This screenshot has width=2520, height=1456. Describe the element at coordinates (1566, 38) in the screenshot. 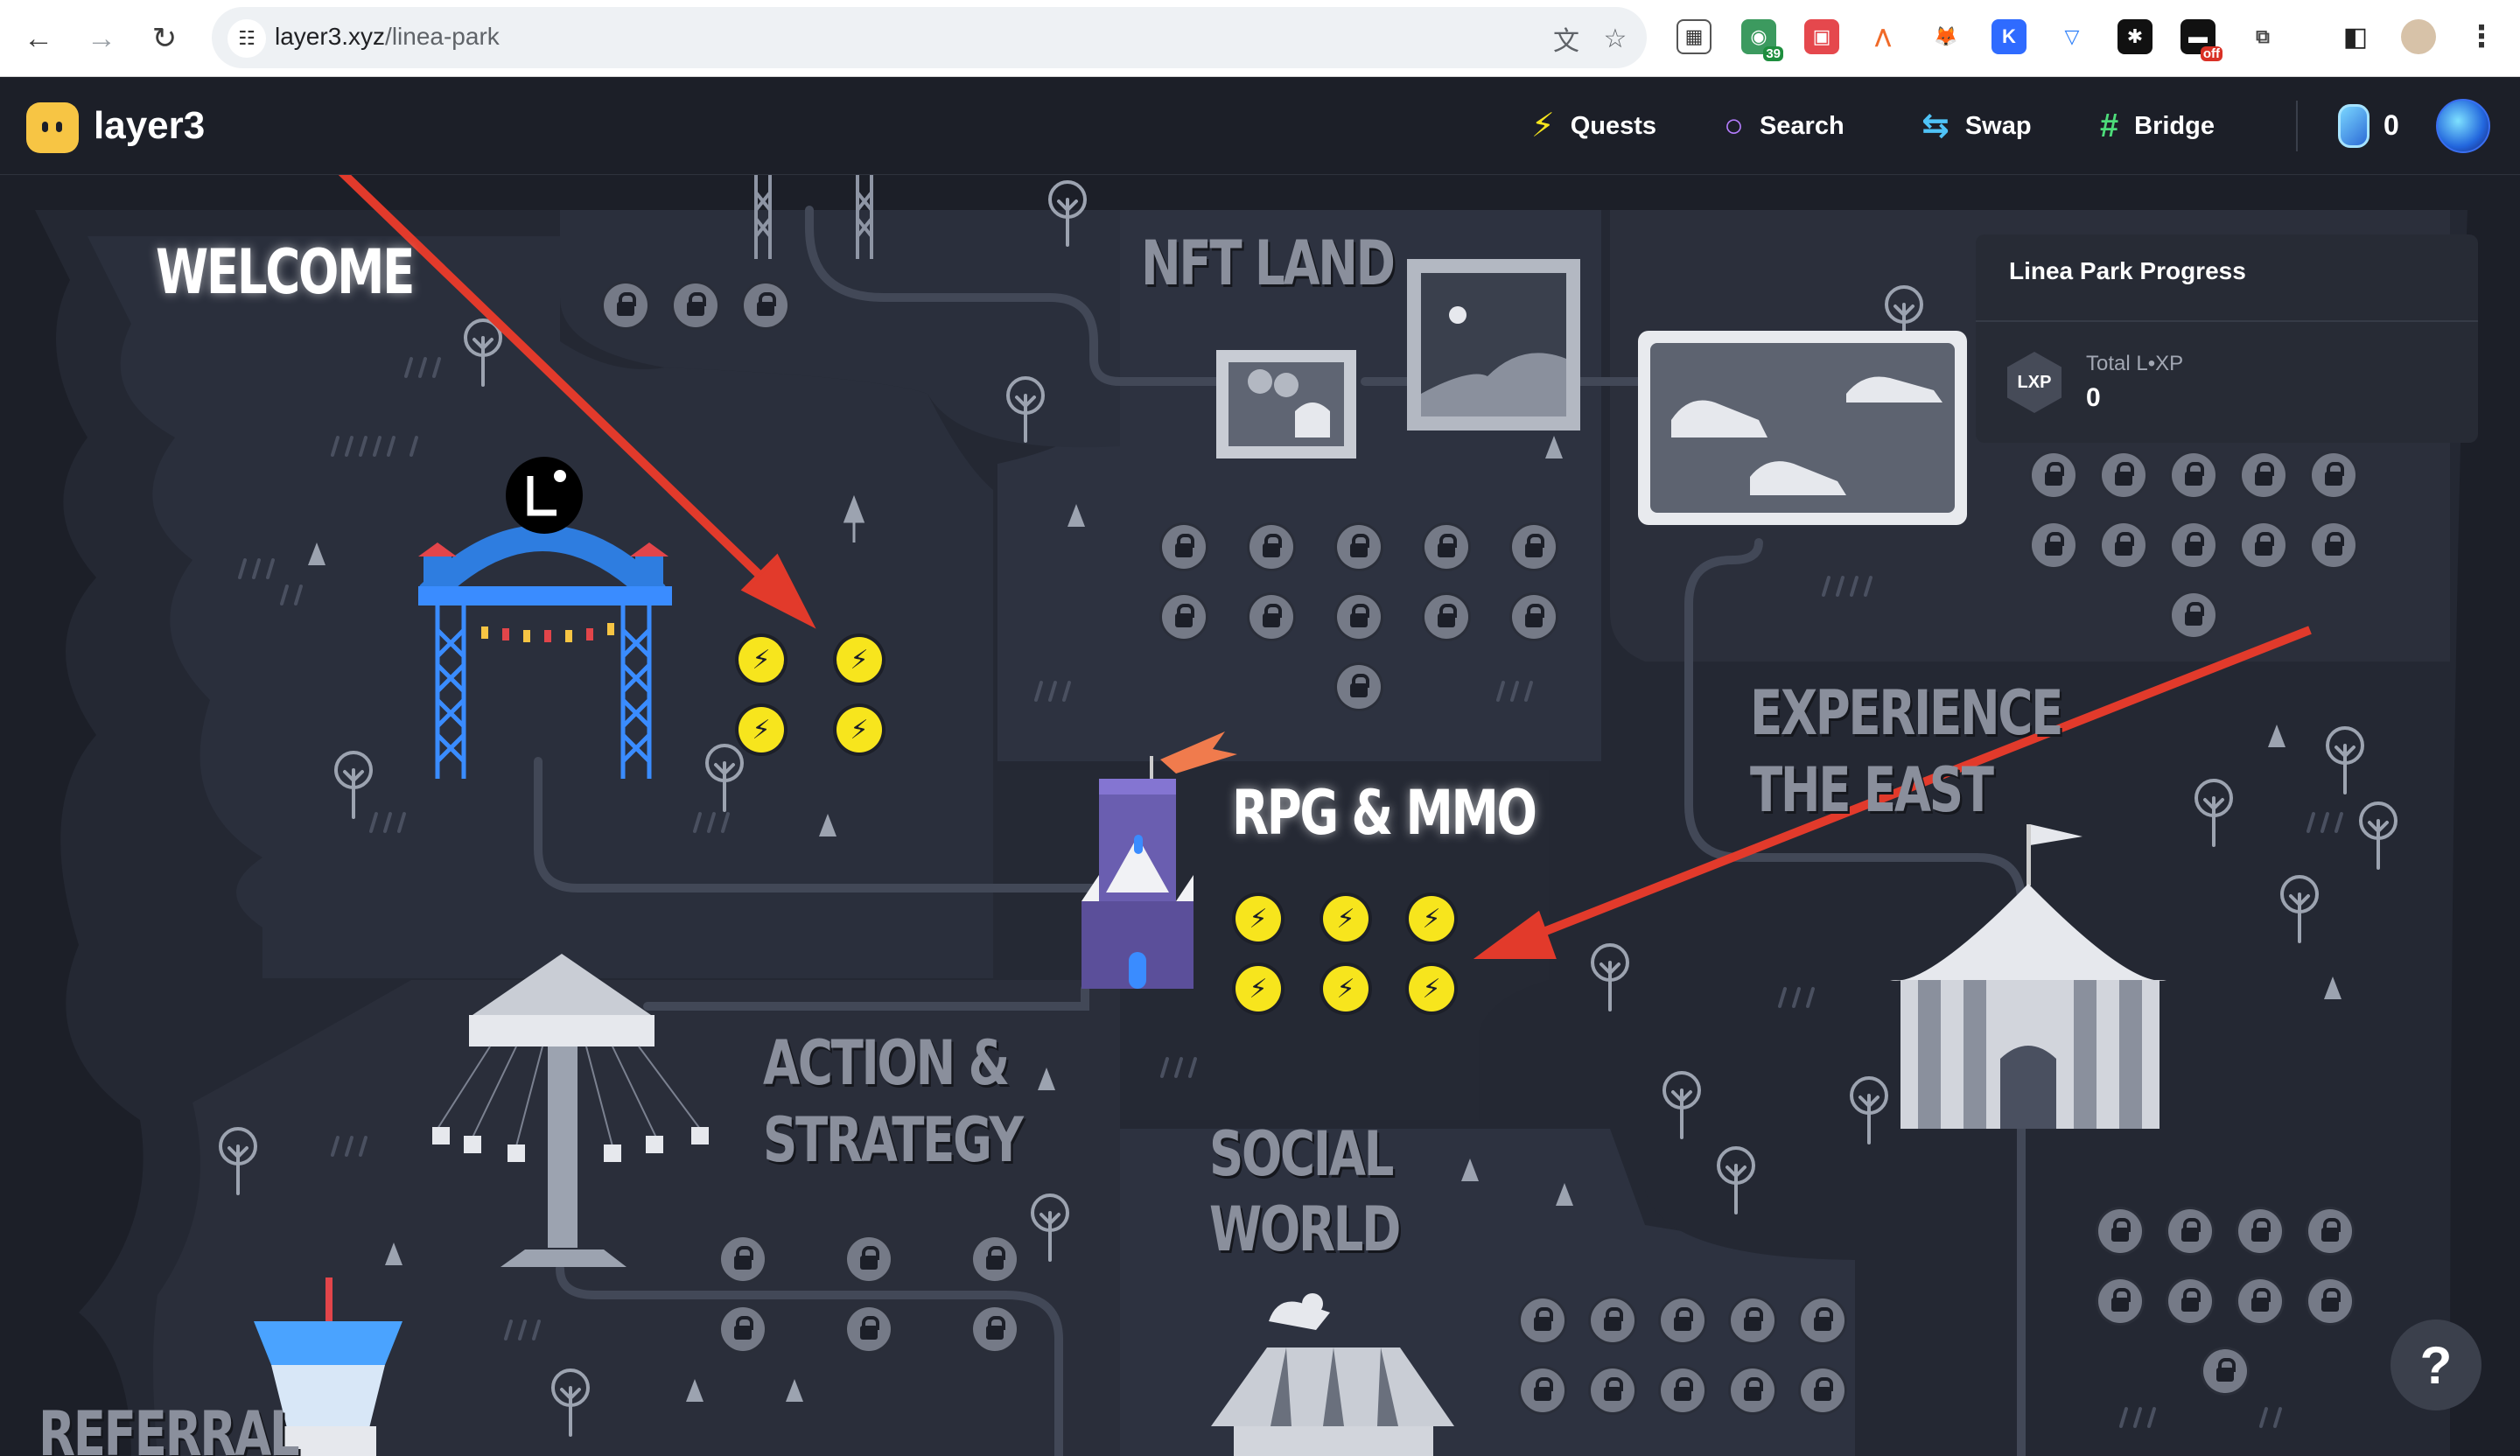

I see `translate-icon: 文` at that location.